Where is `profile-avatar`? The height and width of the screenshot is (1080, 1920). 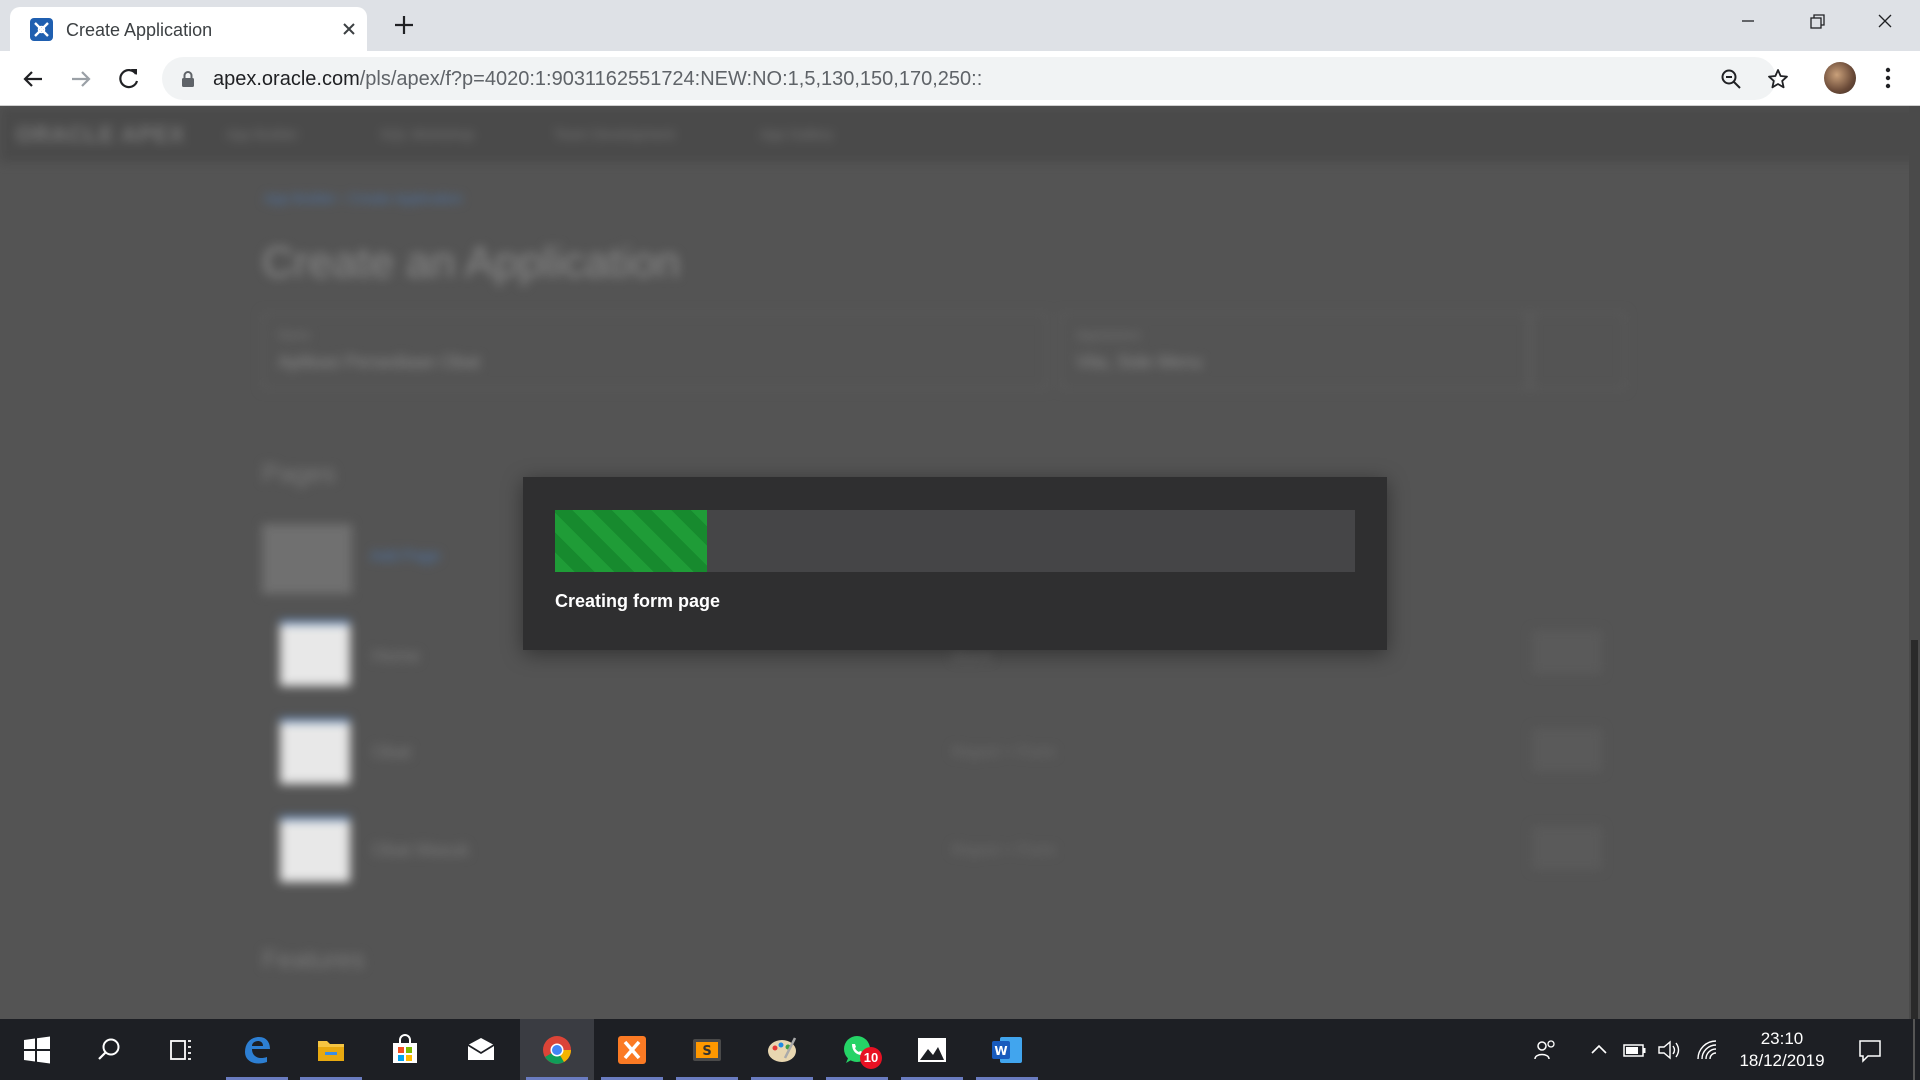
profile-avatar is located at coordinates (1840, 78).